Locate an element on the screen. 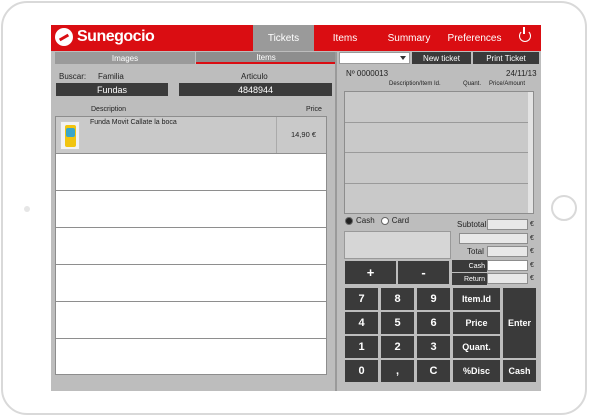 Image resolution: width=589 pixels, height=417 pixels. list-item: Funda Movit Callate la boca 14,90 € is located at coordinates (191, 135).